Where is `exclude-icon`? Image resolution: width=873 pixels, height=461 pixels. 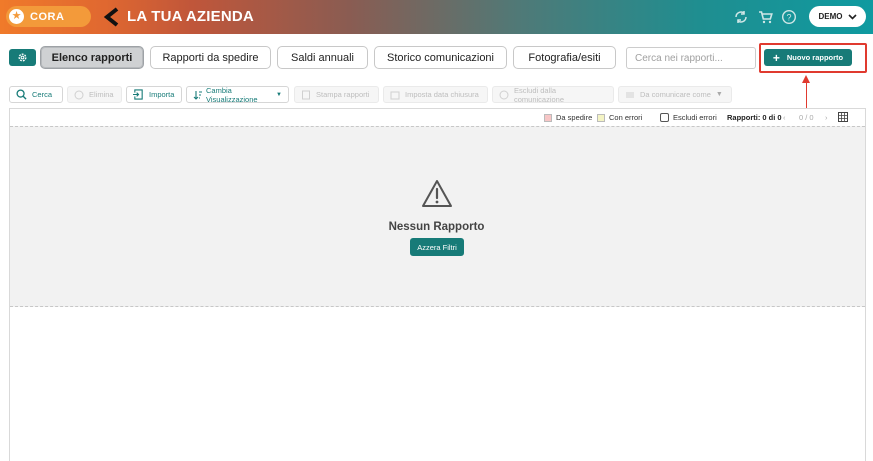 exclude-icon is located at coordinates (504, 94).